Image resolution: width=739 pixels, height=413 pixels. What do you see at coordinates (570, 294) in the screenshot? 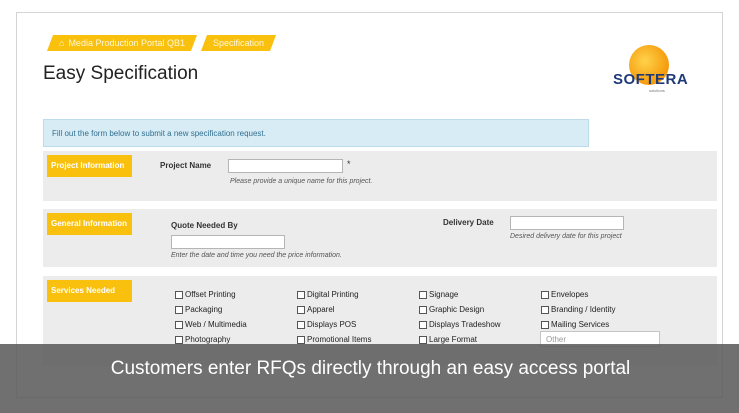
I see `service-label: Envelopes` at bounding box center [570, 294].